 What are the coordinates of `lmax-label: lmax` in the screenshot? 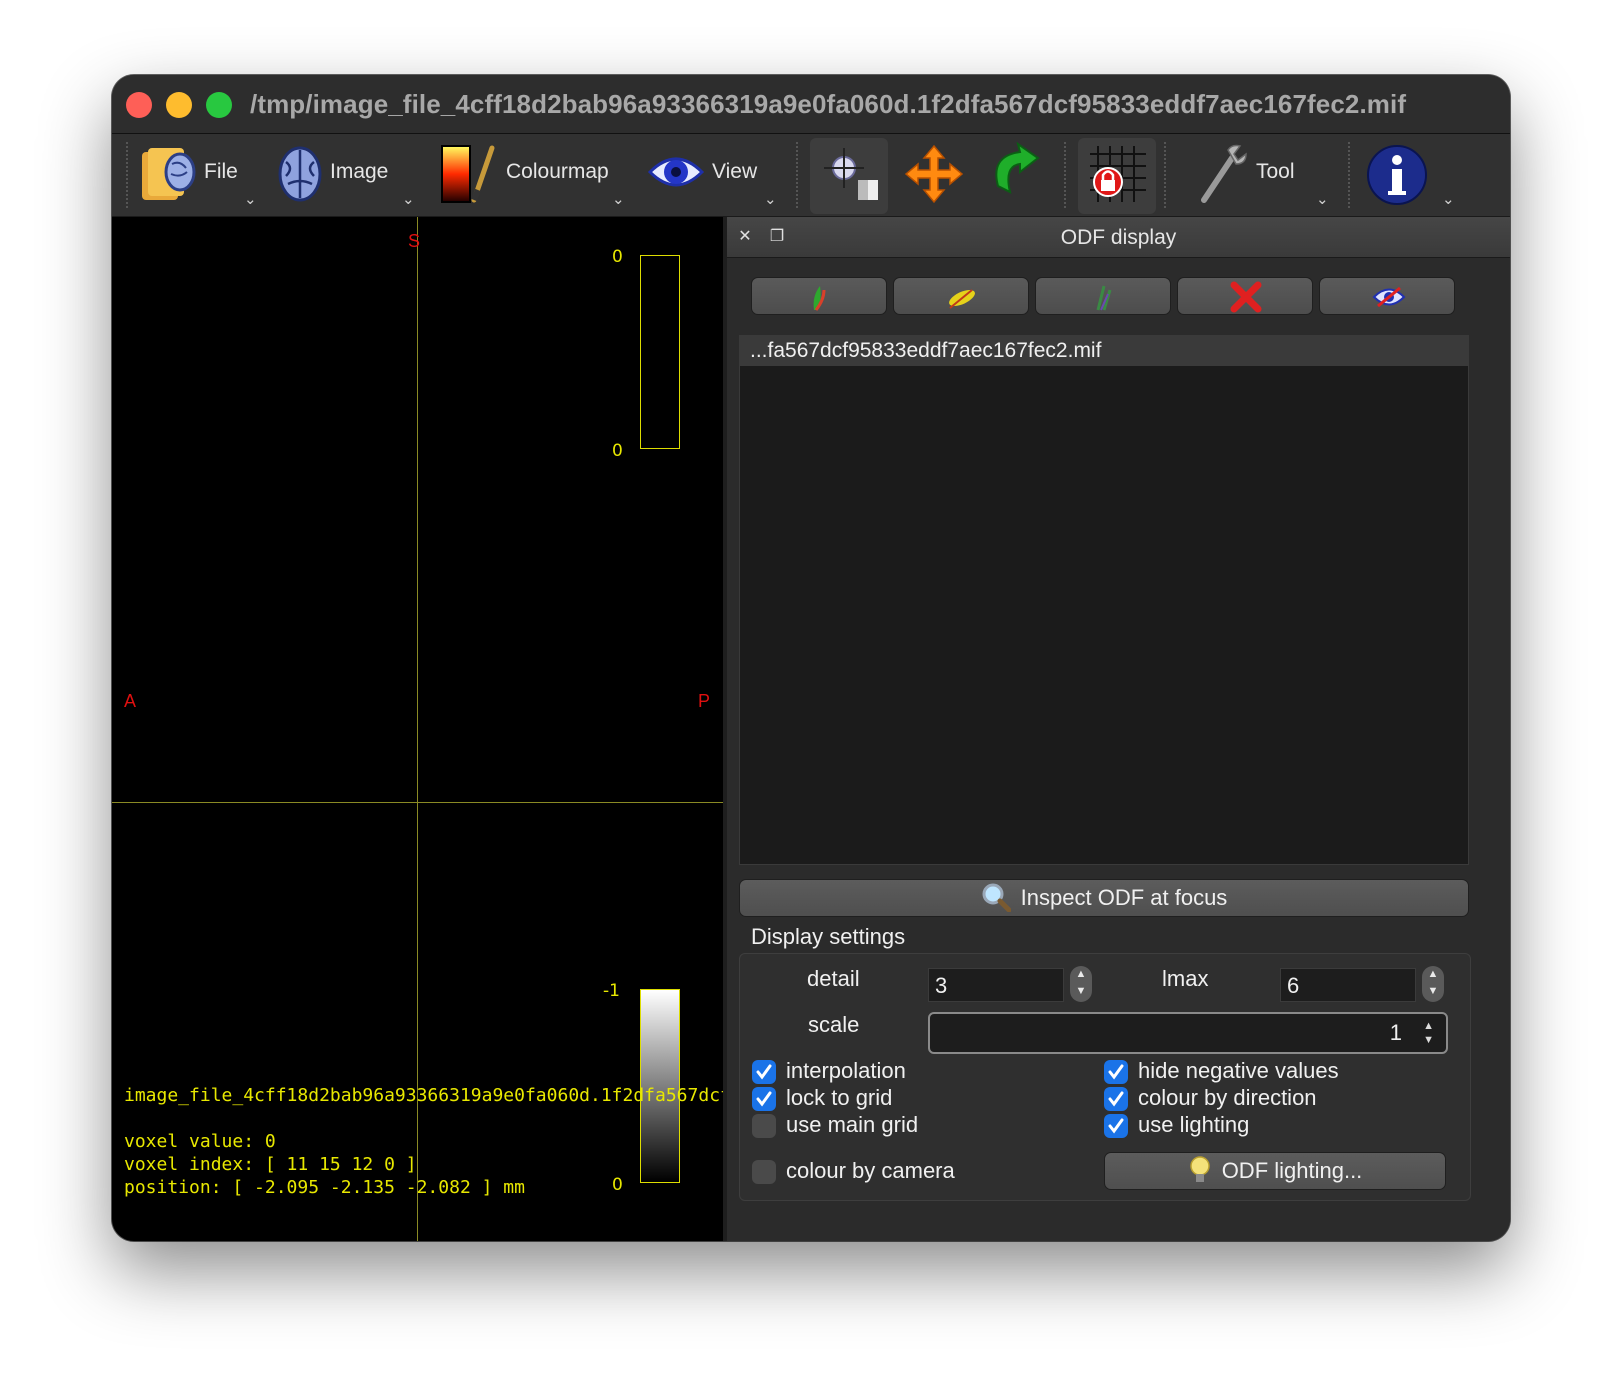 It's located at (1185, 978).